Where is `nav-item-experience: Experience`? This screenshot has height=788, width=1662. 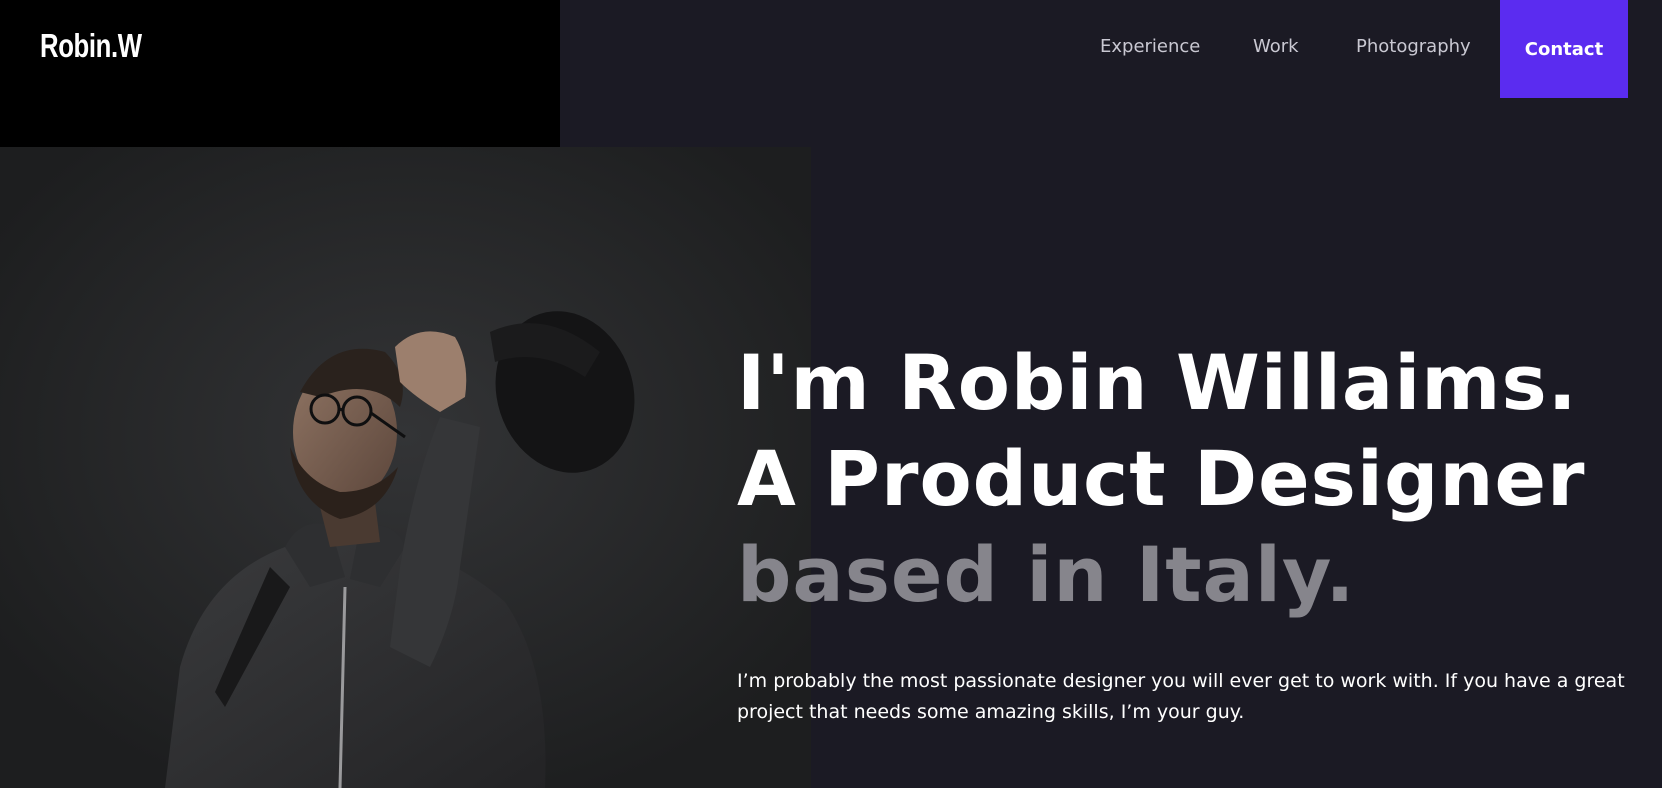
nav-item-experience: Experience is located at coordinates (1150, 46).